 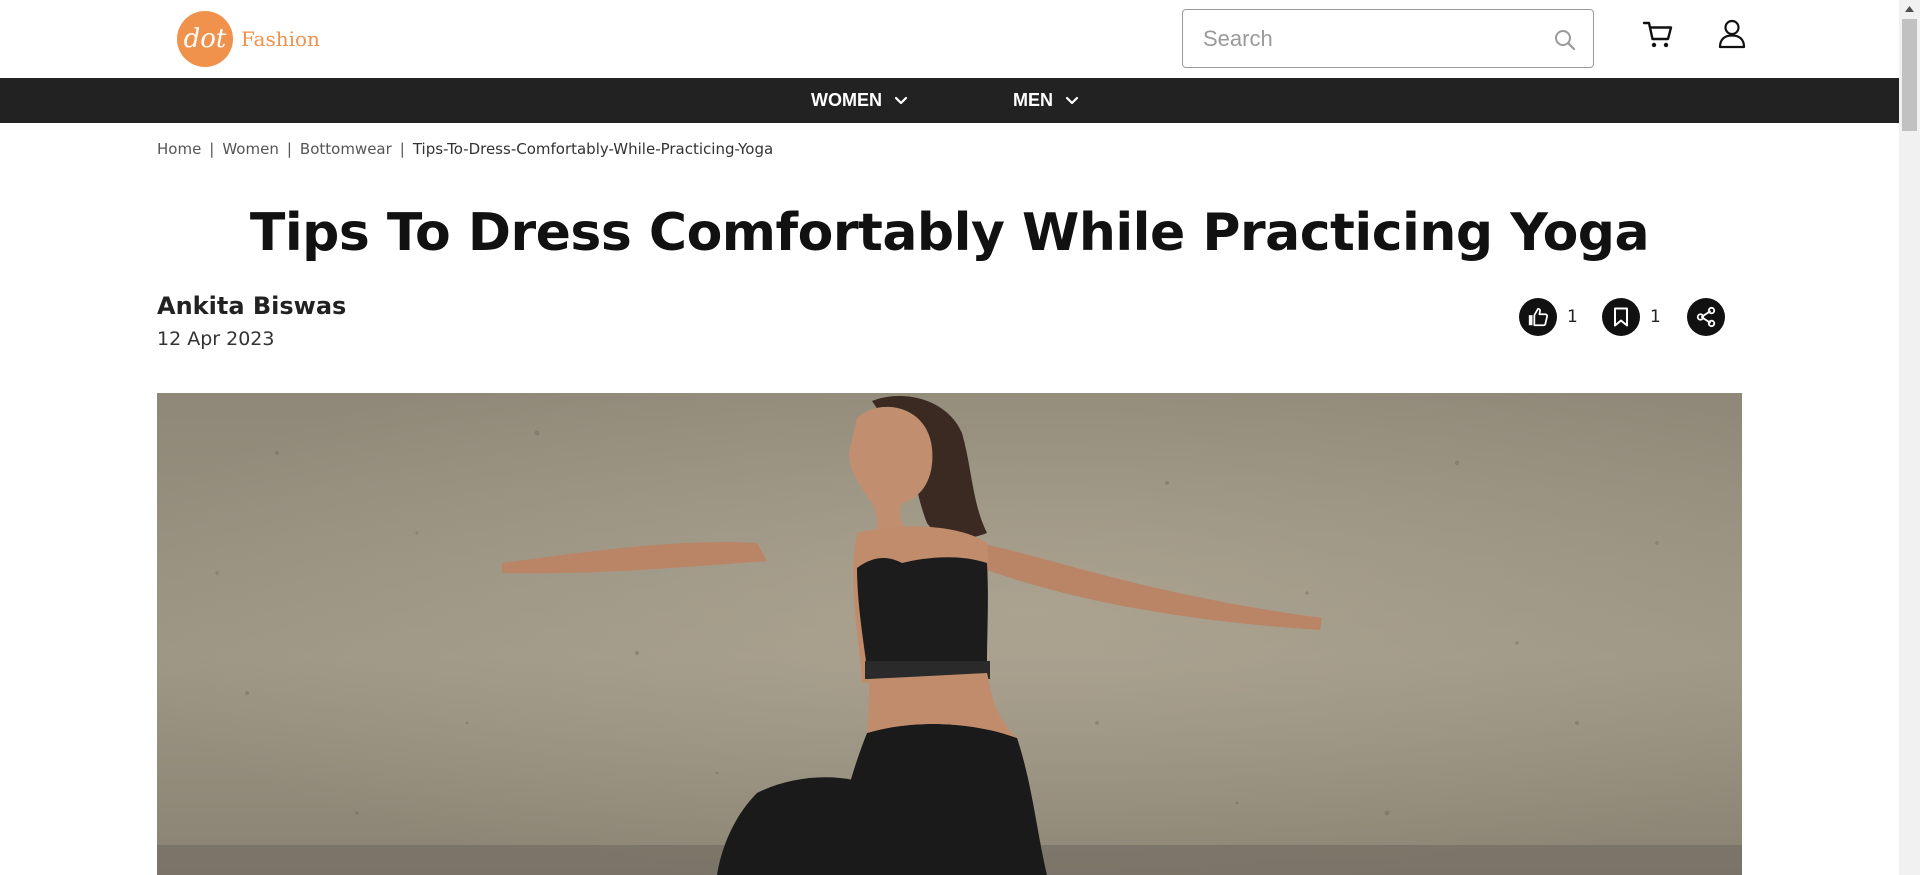 What do you see at coordinates (1538, 317) in the screenshot?
I see `thumbs-up-icon` at bounding box center [1538, 317].